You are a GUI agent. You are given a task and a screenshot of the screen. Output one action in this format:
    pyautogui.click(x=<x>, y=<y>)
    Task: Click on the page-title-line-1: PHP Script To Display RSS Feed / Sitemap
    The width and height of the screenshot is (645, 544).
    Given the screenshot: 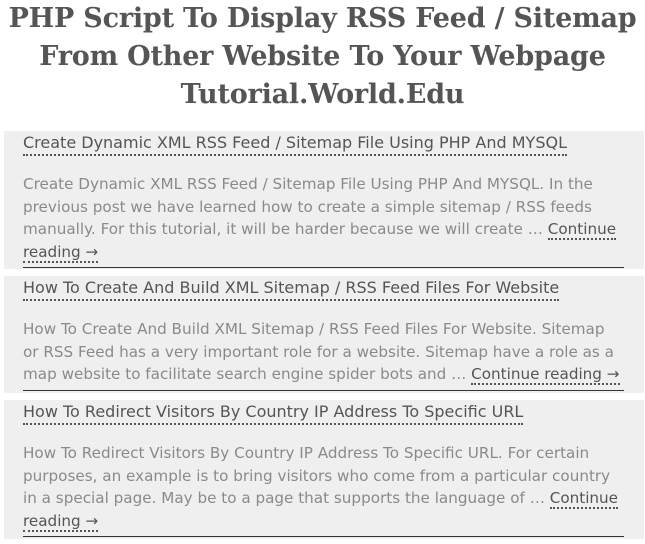 What is the action you would take?
    pyautogui.click(x=322, y=18)
    